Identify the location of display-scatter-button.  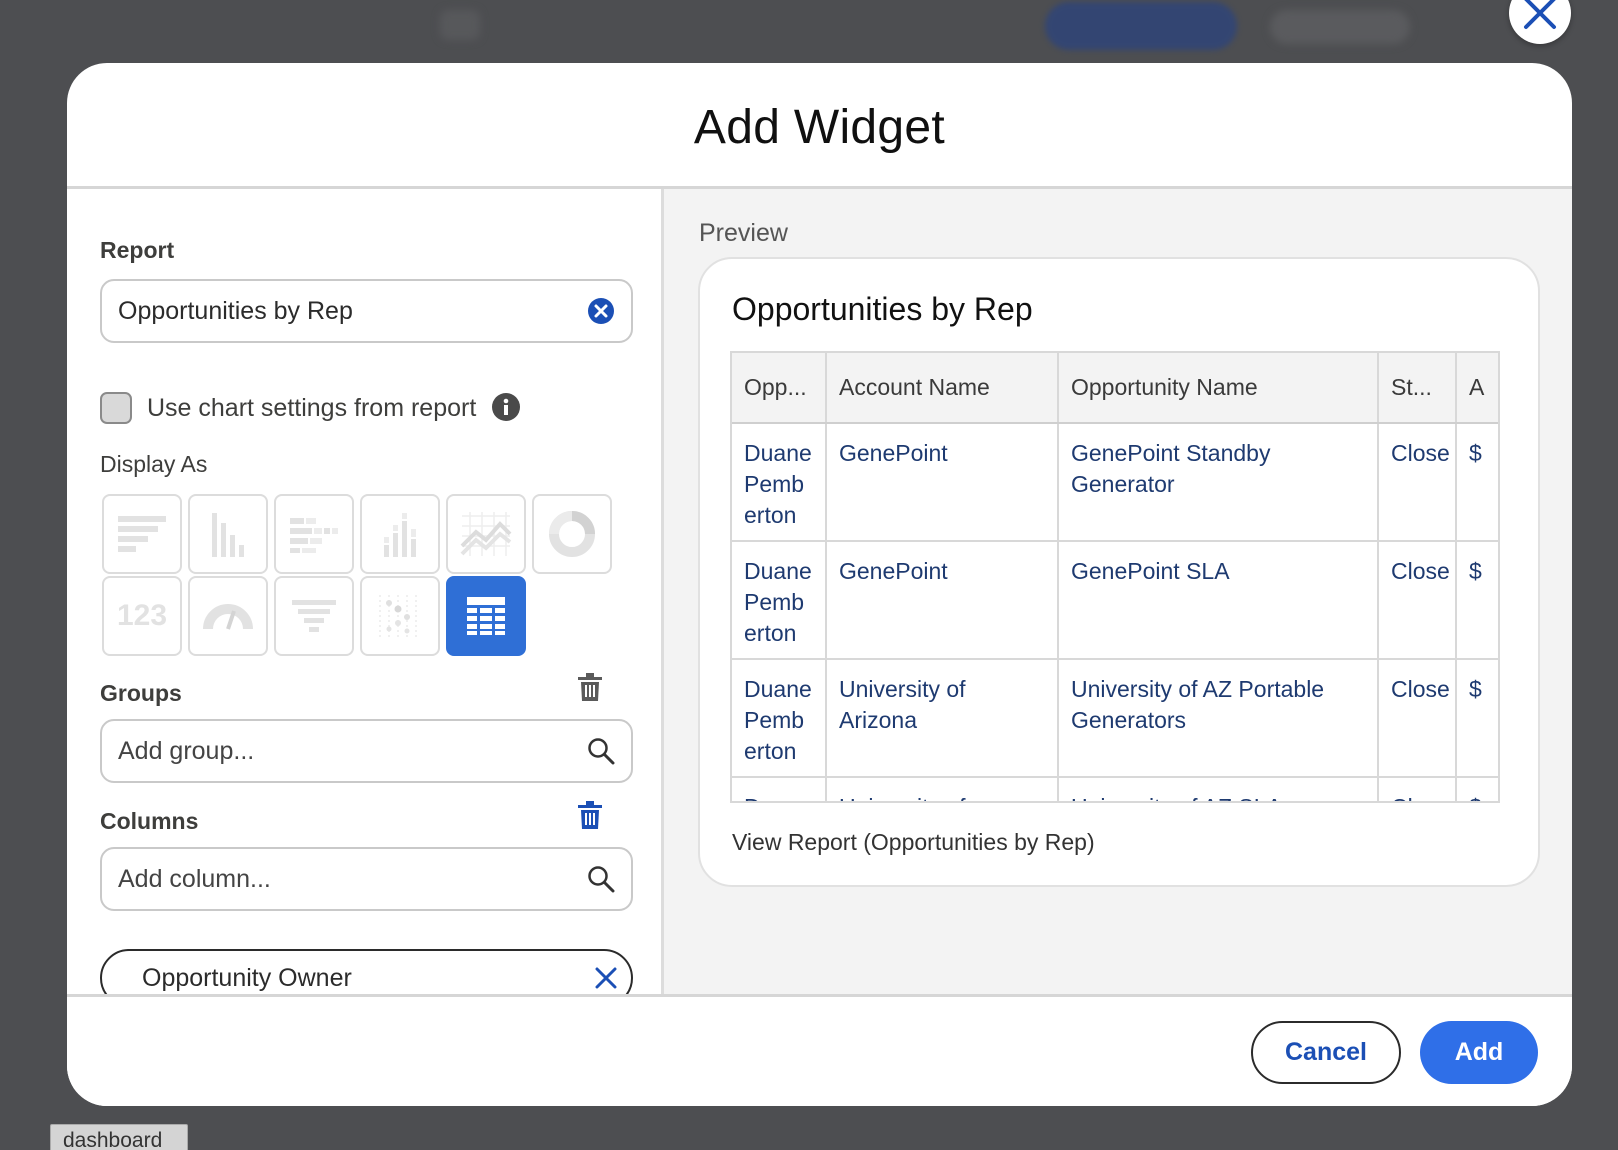
(400, 616).